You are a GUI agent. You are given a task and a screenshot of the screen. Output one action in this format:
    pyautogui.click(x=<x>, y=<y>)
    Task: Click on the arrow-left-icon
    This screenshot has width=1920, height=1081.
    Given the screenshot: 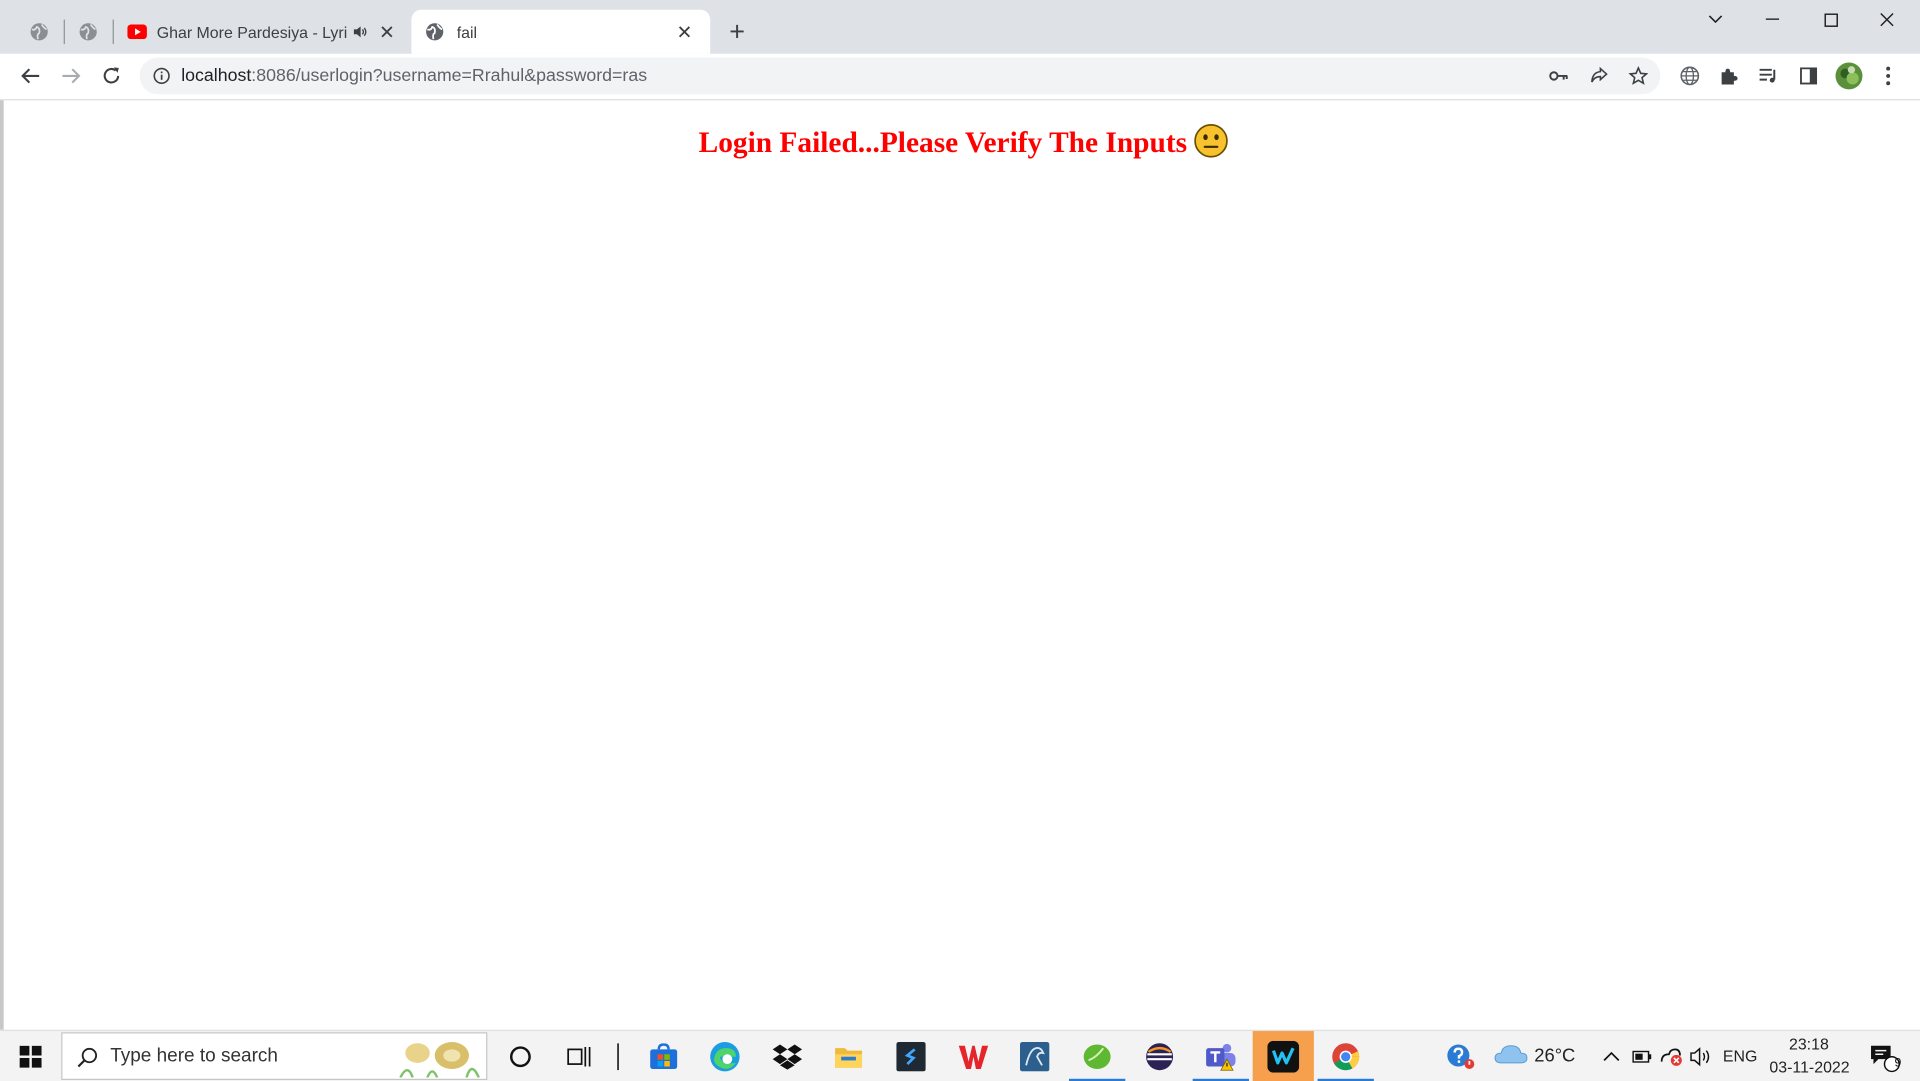 What is the action you would take?
    pyautogui.click(x=30, y=76)
    